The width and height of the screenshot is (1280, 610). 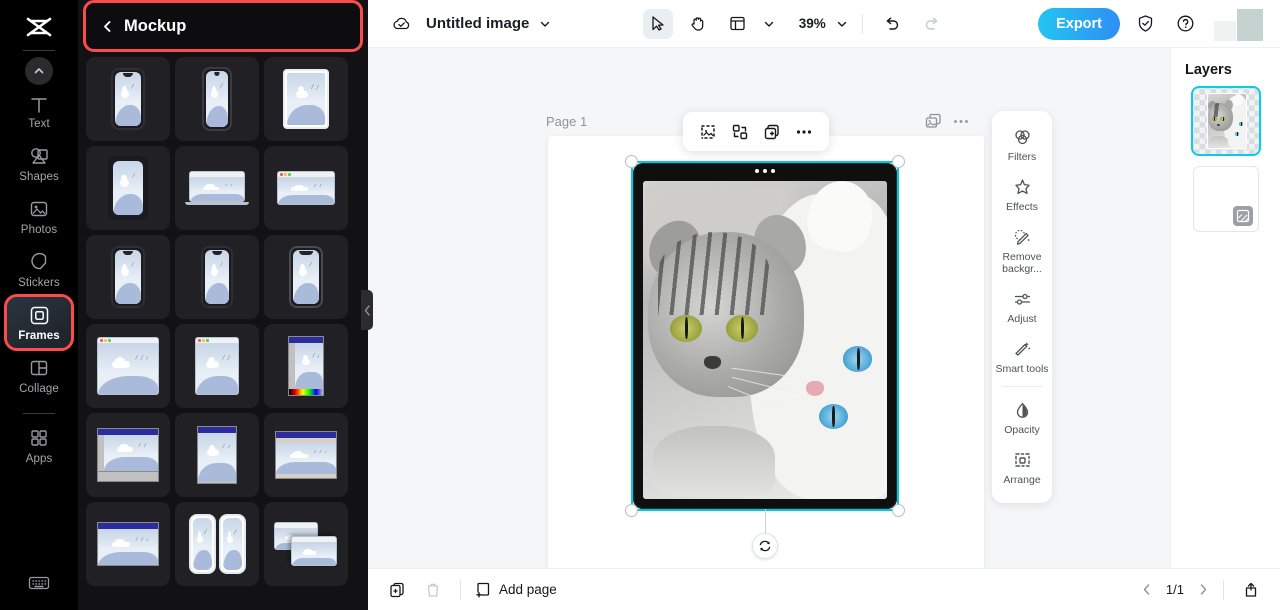 What do you see at coordinates (401, 24) in the screenshot?
I see `cloud-saved-icon` at bounding box center [401, 24].